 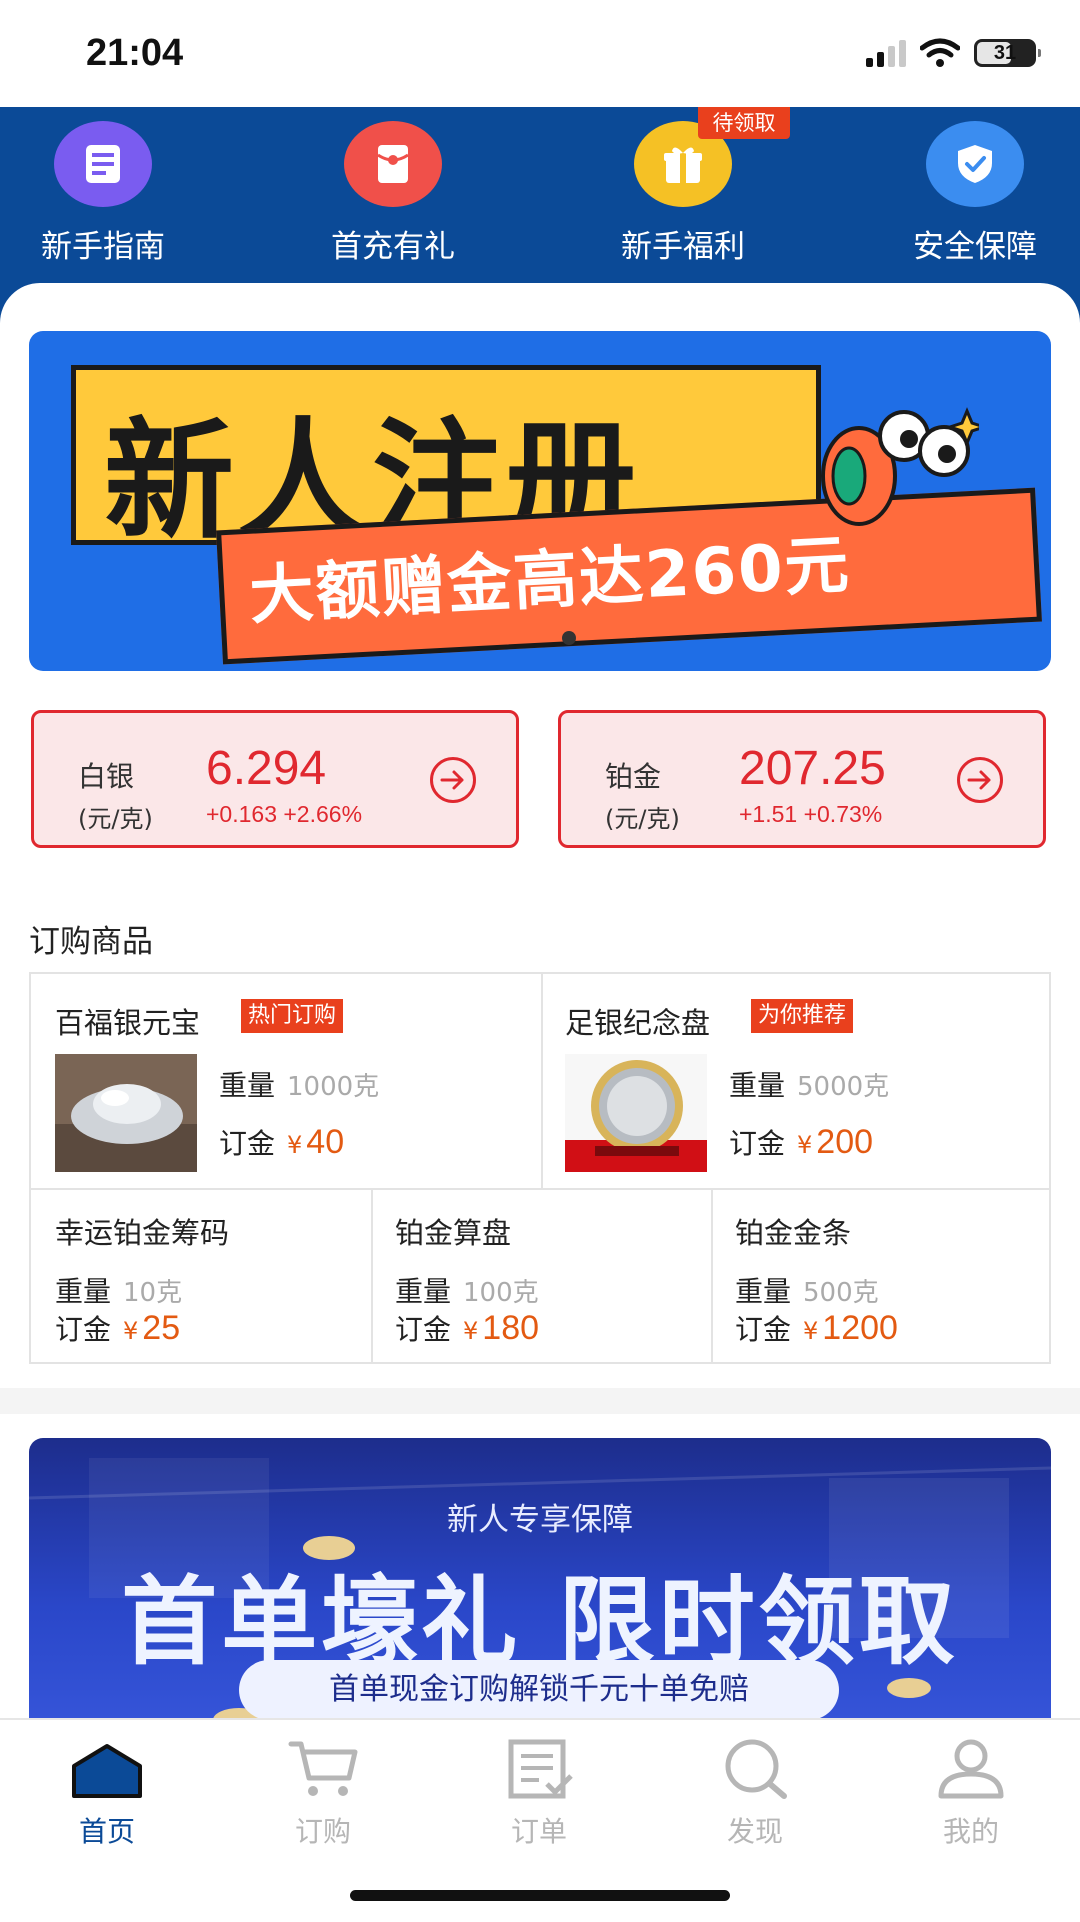 I want to click on metal-price: 6.294, so click(x=266, y=768).